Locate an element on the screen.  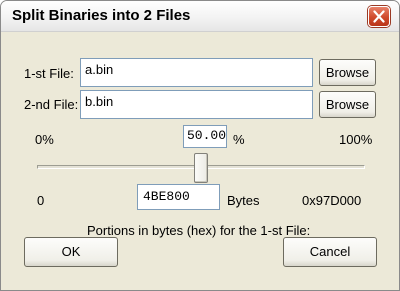
dialog-title: Split Binaries into 2 Files is located at coordinates (101, 15).